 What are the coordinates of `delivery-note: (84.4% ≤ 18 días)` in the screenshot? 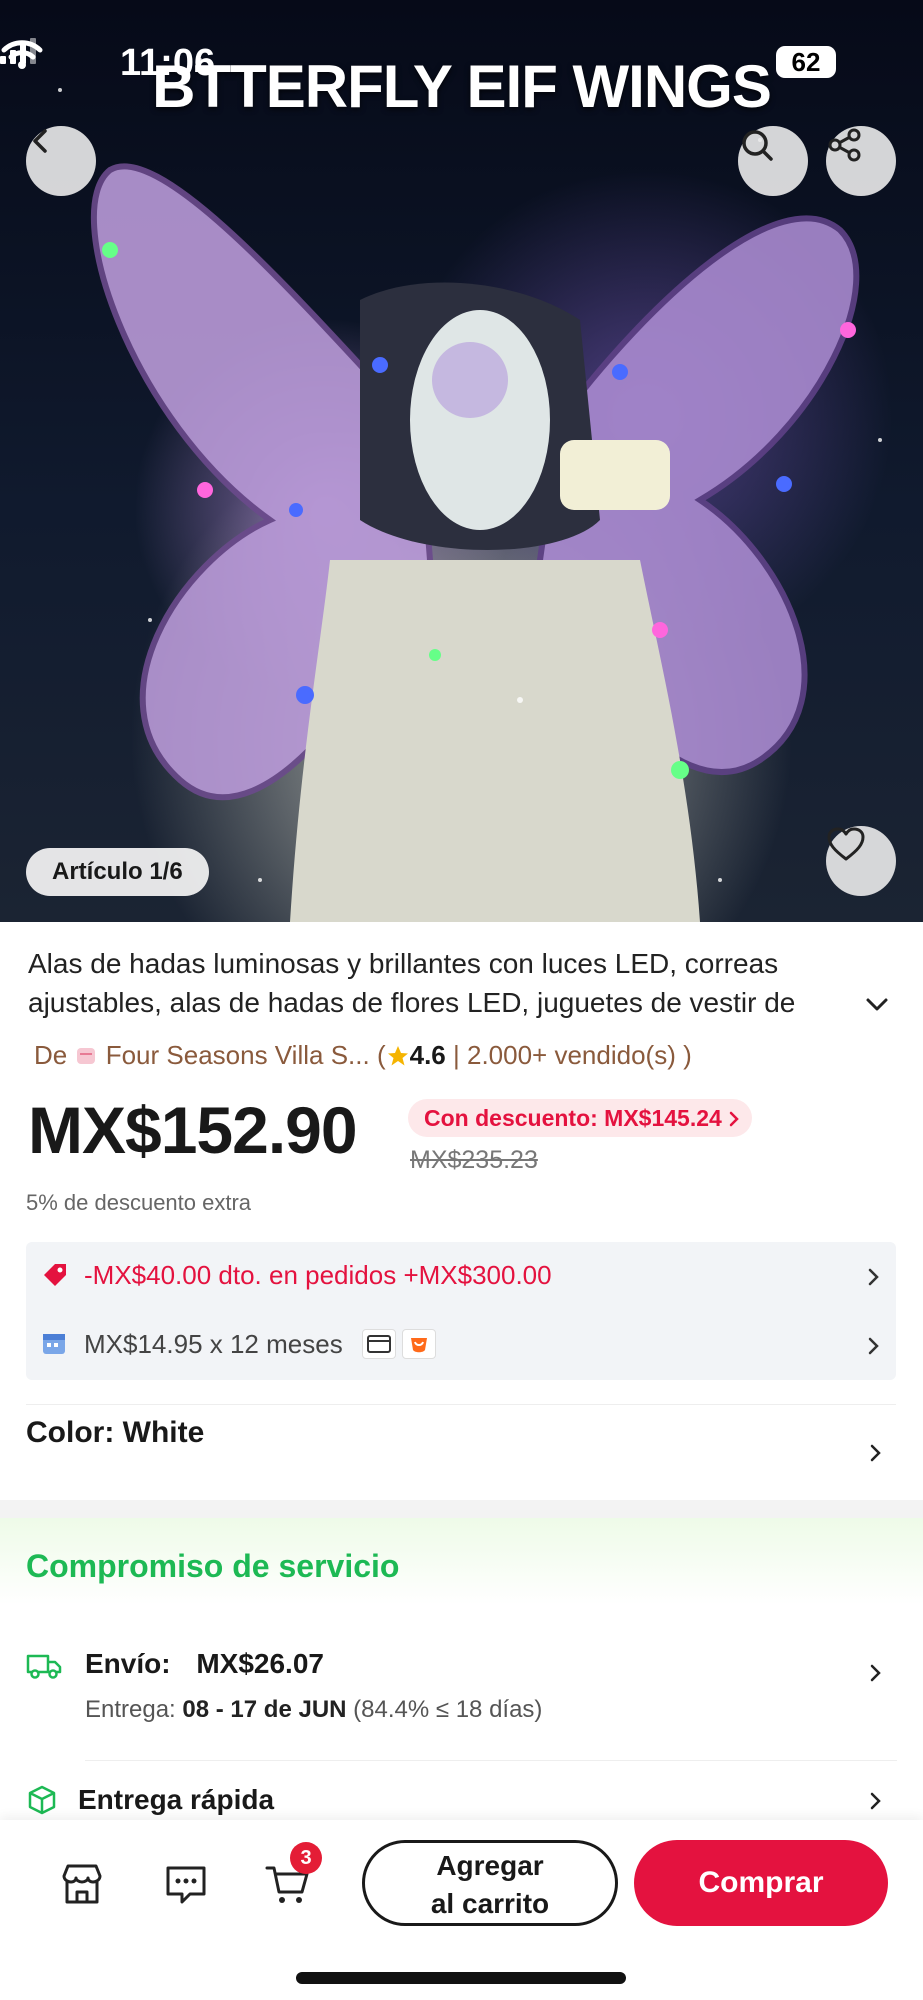 It's located at (448, 1709).